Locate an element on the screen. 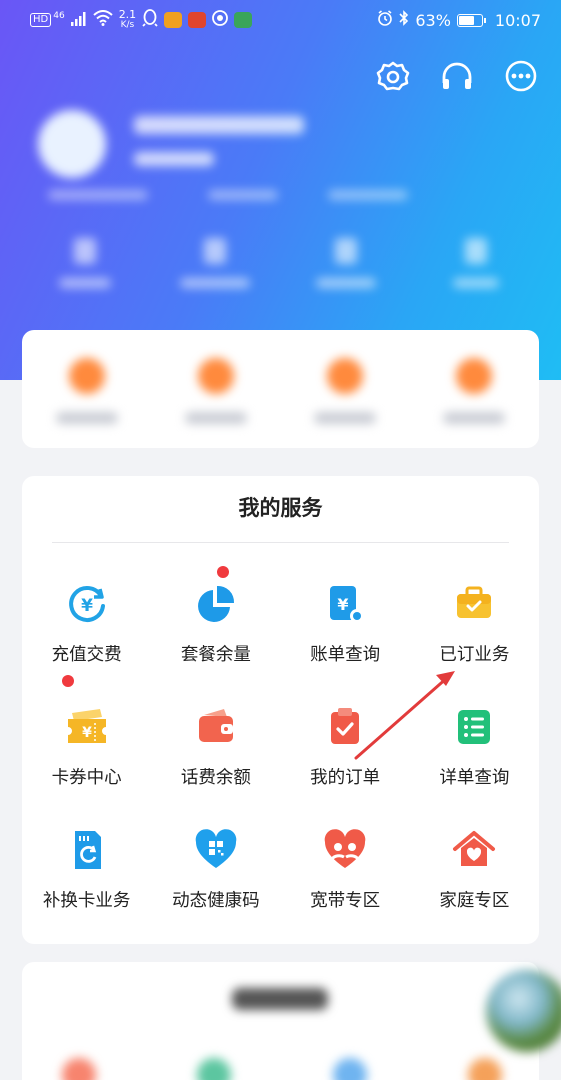  service-subscribed: 已订业务 is located at coordinates (474, 623).